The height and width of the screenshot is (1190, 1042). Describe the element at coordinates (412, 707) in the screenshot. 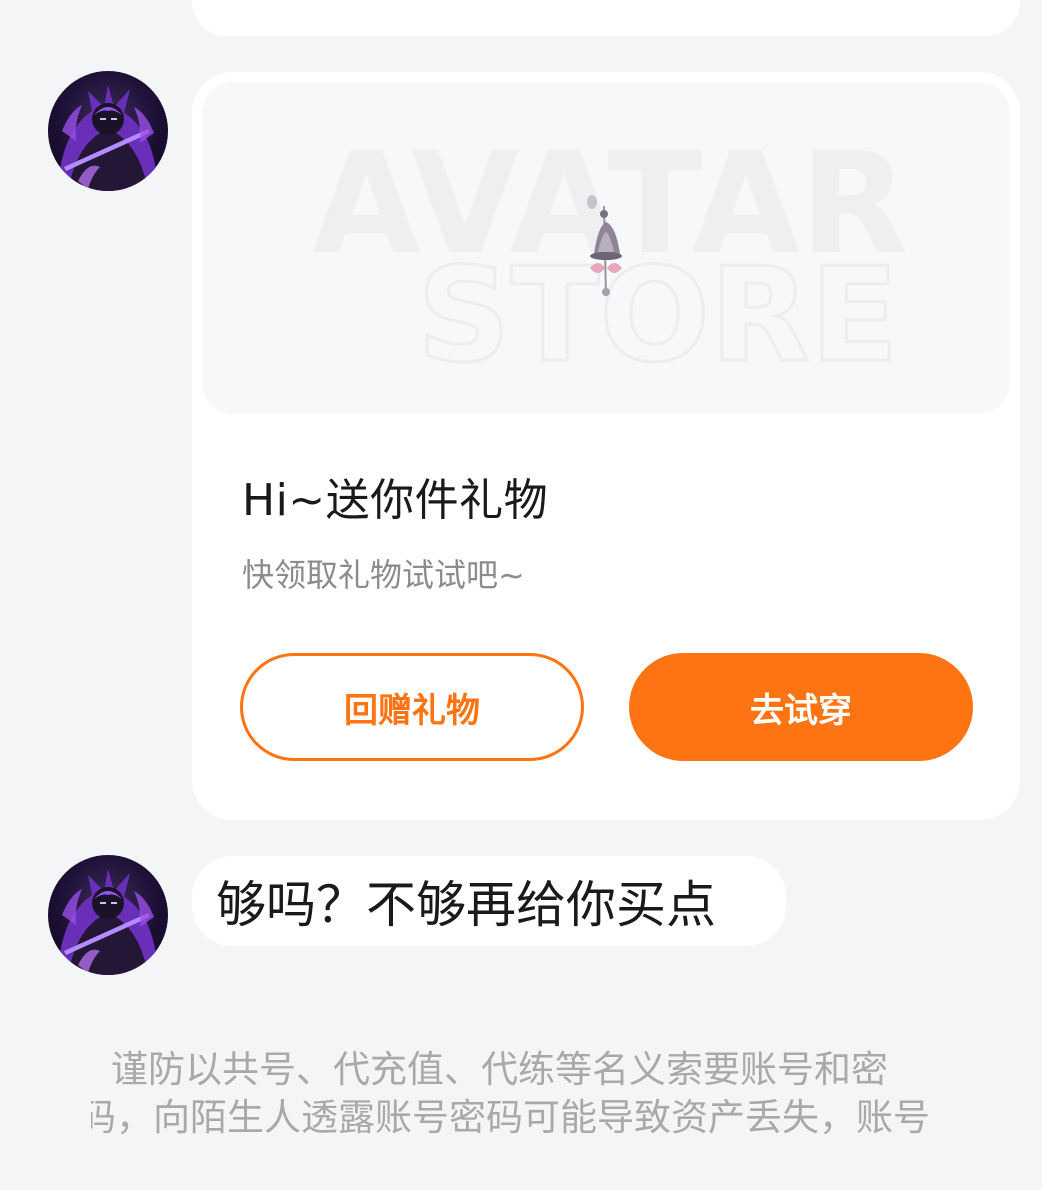

I see `return-gift-button: 回赠礼物` at that location.